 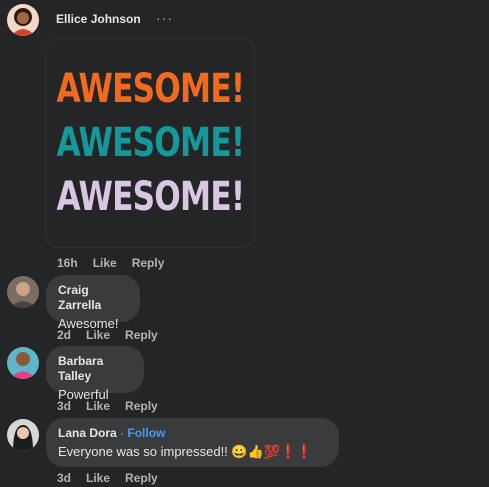 I want to click on comment-author-3: Lana Dora, so click(x=87, y=433).